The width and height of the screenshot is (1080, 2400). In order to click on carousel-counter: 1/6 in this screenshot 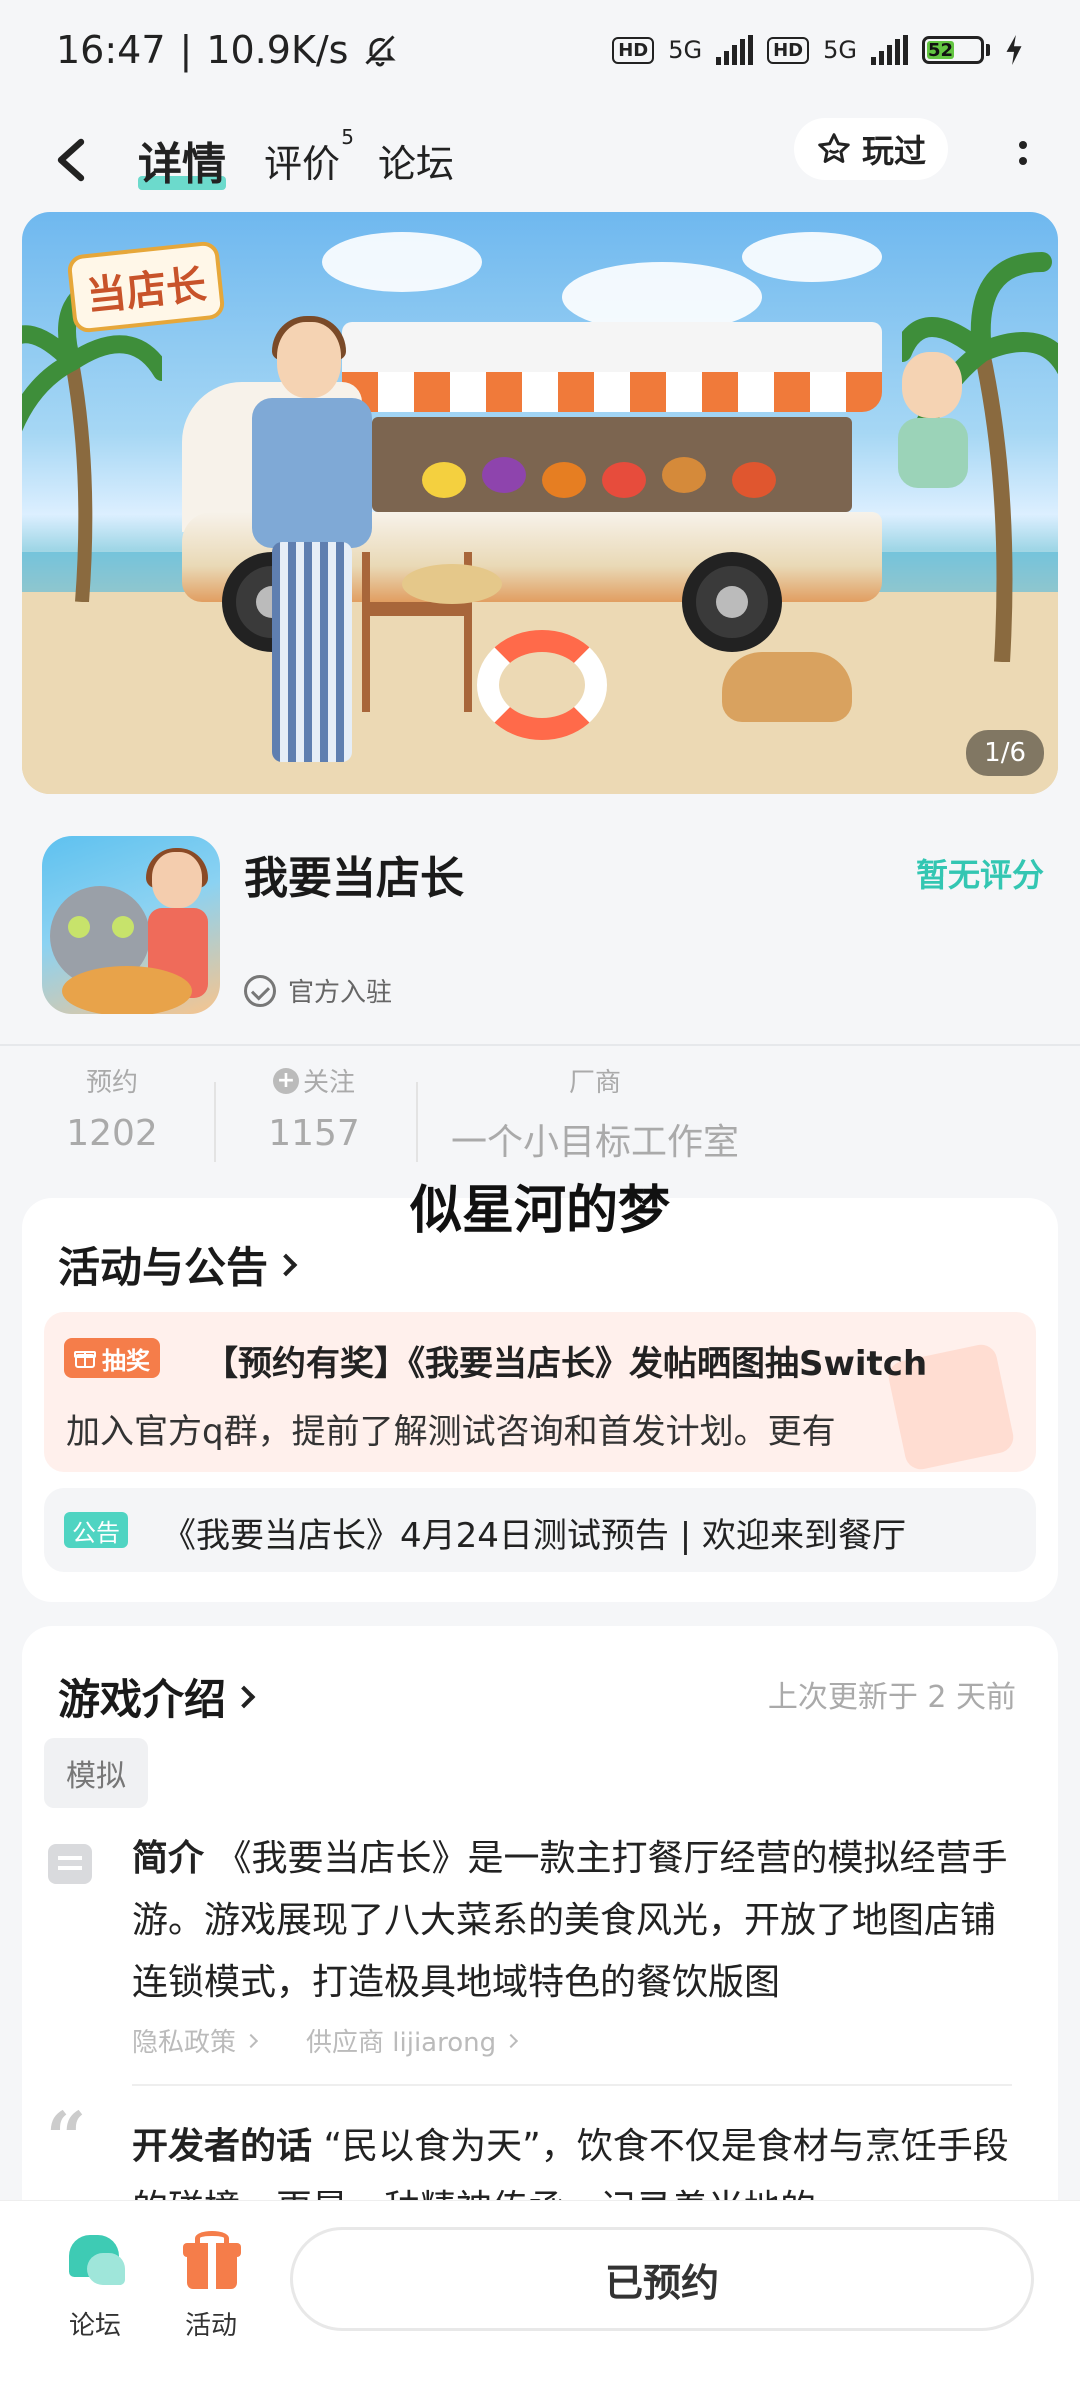, I will do `click(1005, 753)`.